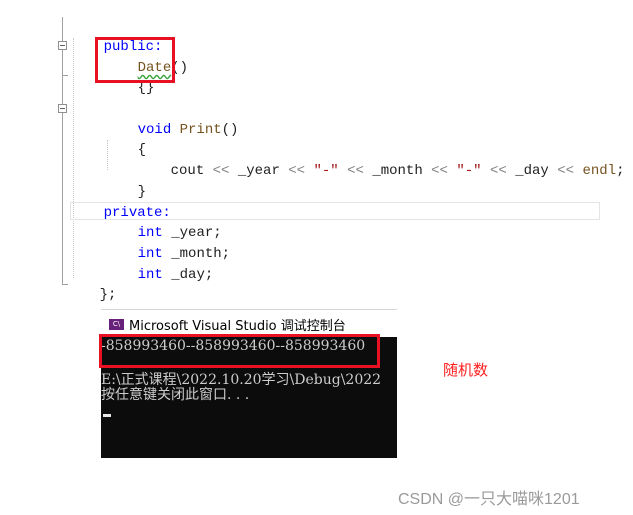  What do you see at coordinates (466, 370) in the screenshot?
I see `random-number-annotation: 随机数` at bounding box center [466, 370].